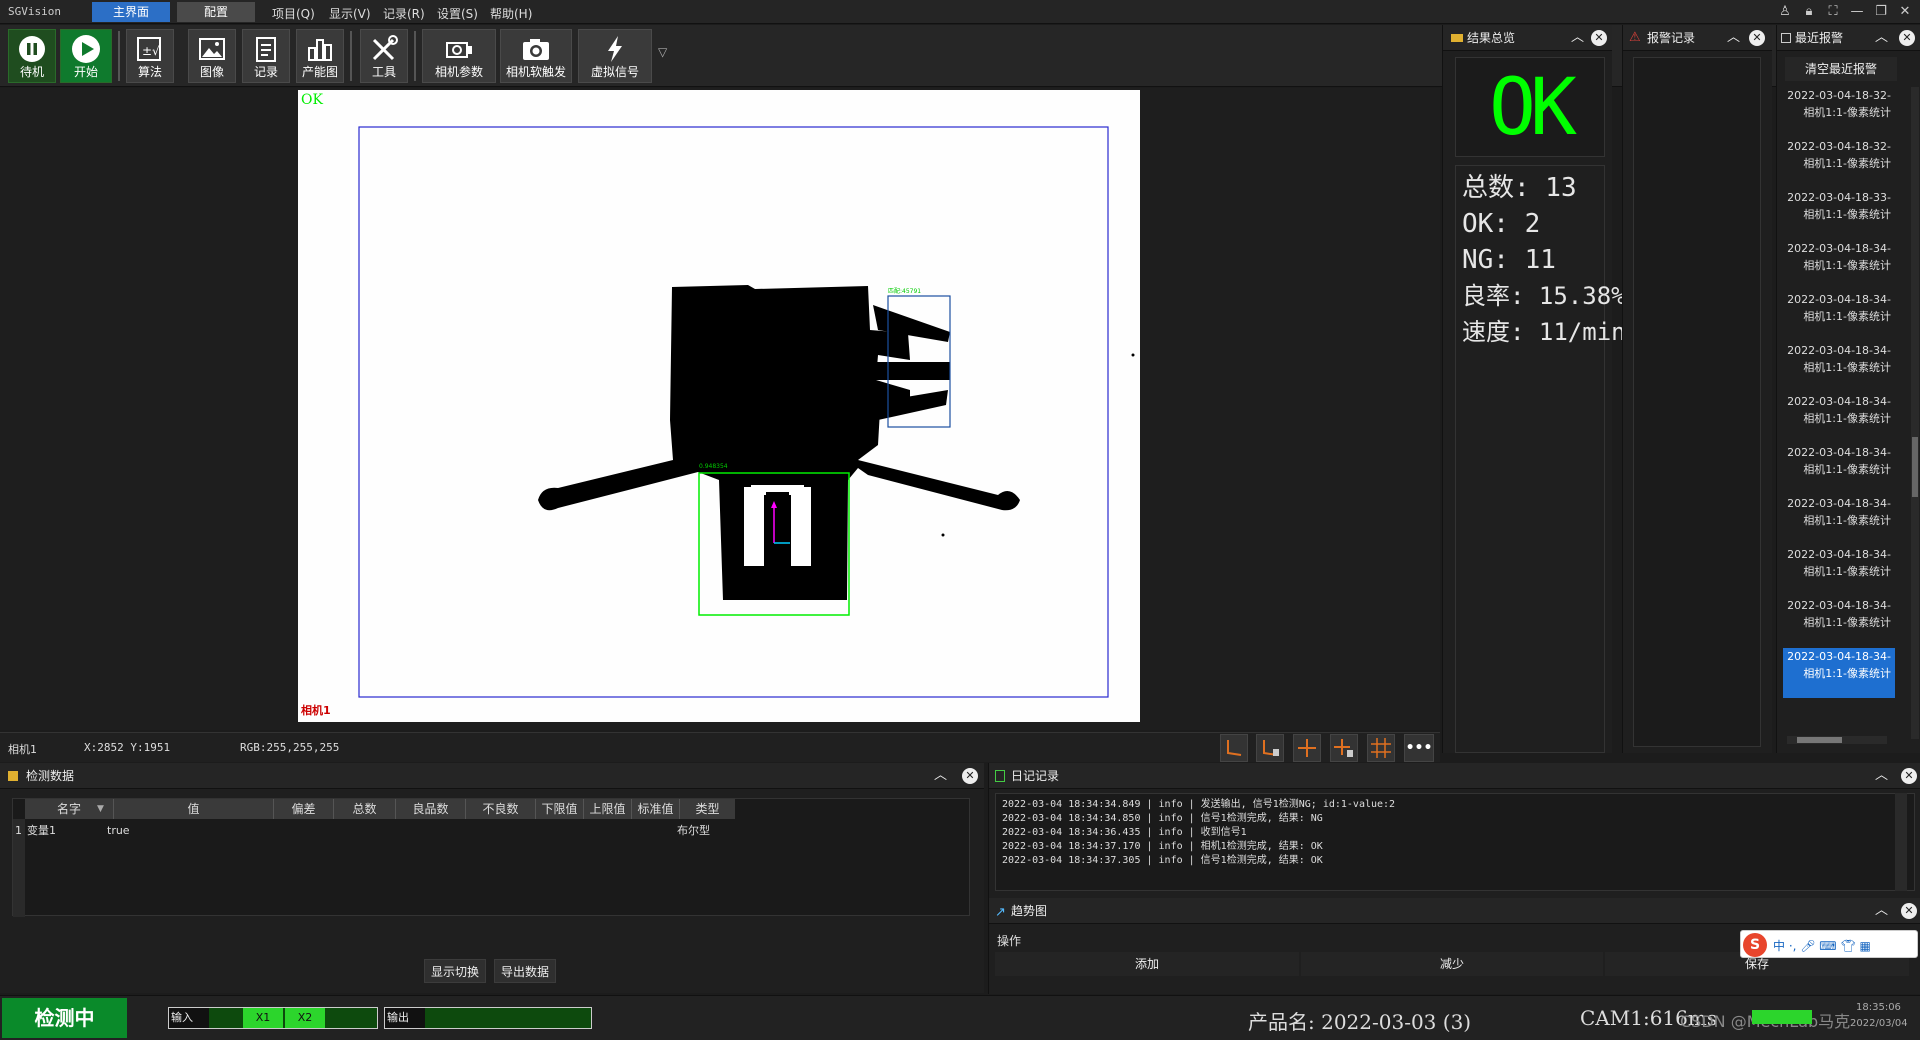 This screenshot has width=1920, height=1040. Describe the element at coordinates (351, 56) in the screenshot. I see `toolbar-separator` at that location.